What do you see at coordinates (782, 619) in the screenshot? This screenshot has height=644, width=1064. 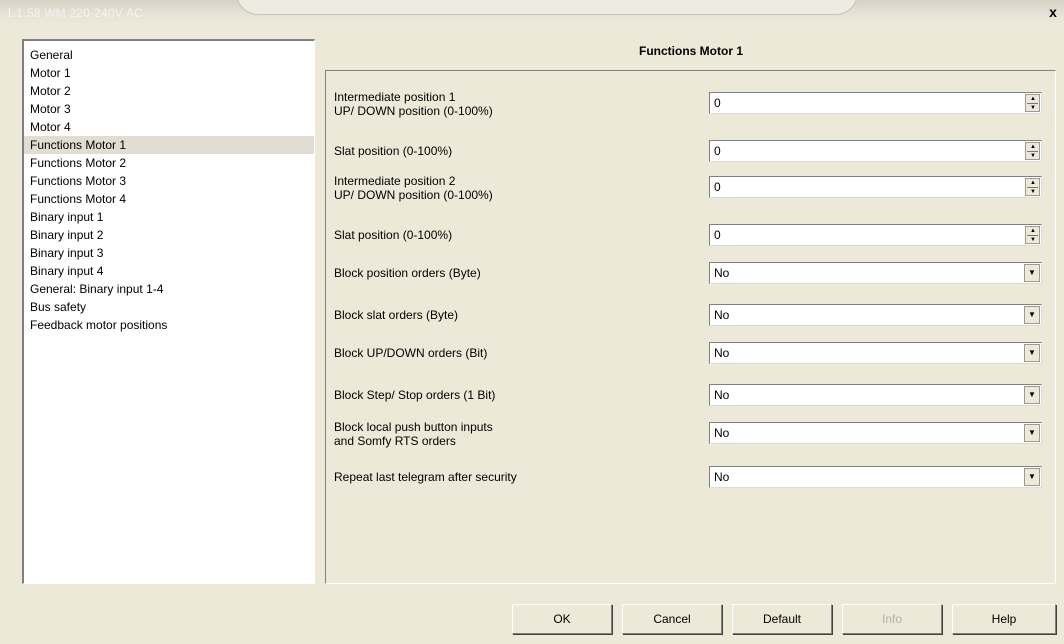 I see `default-button: Default` at bounding box center [782, 619].